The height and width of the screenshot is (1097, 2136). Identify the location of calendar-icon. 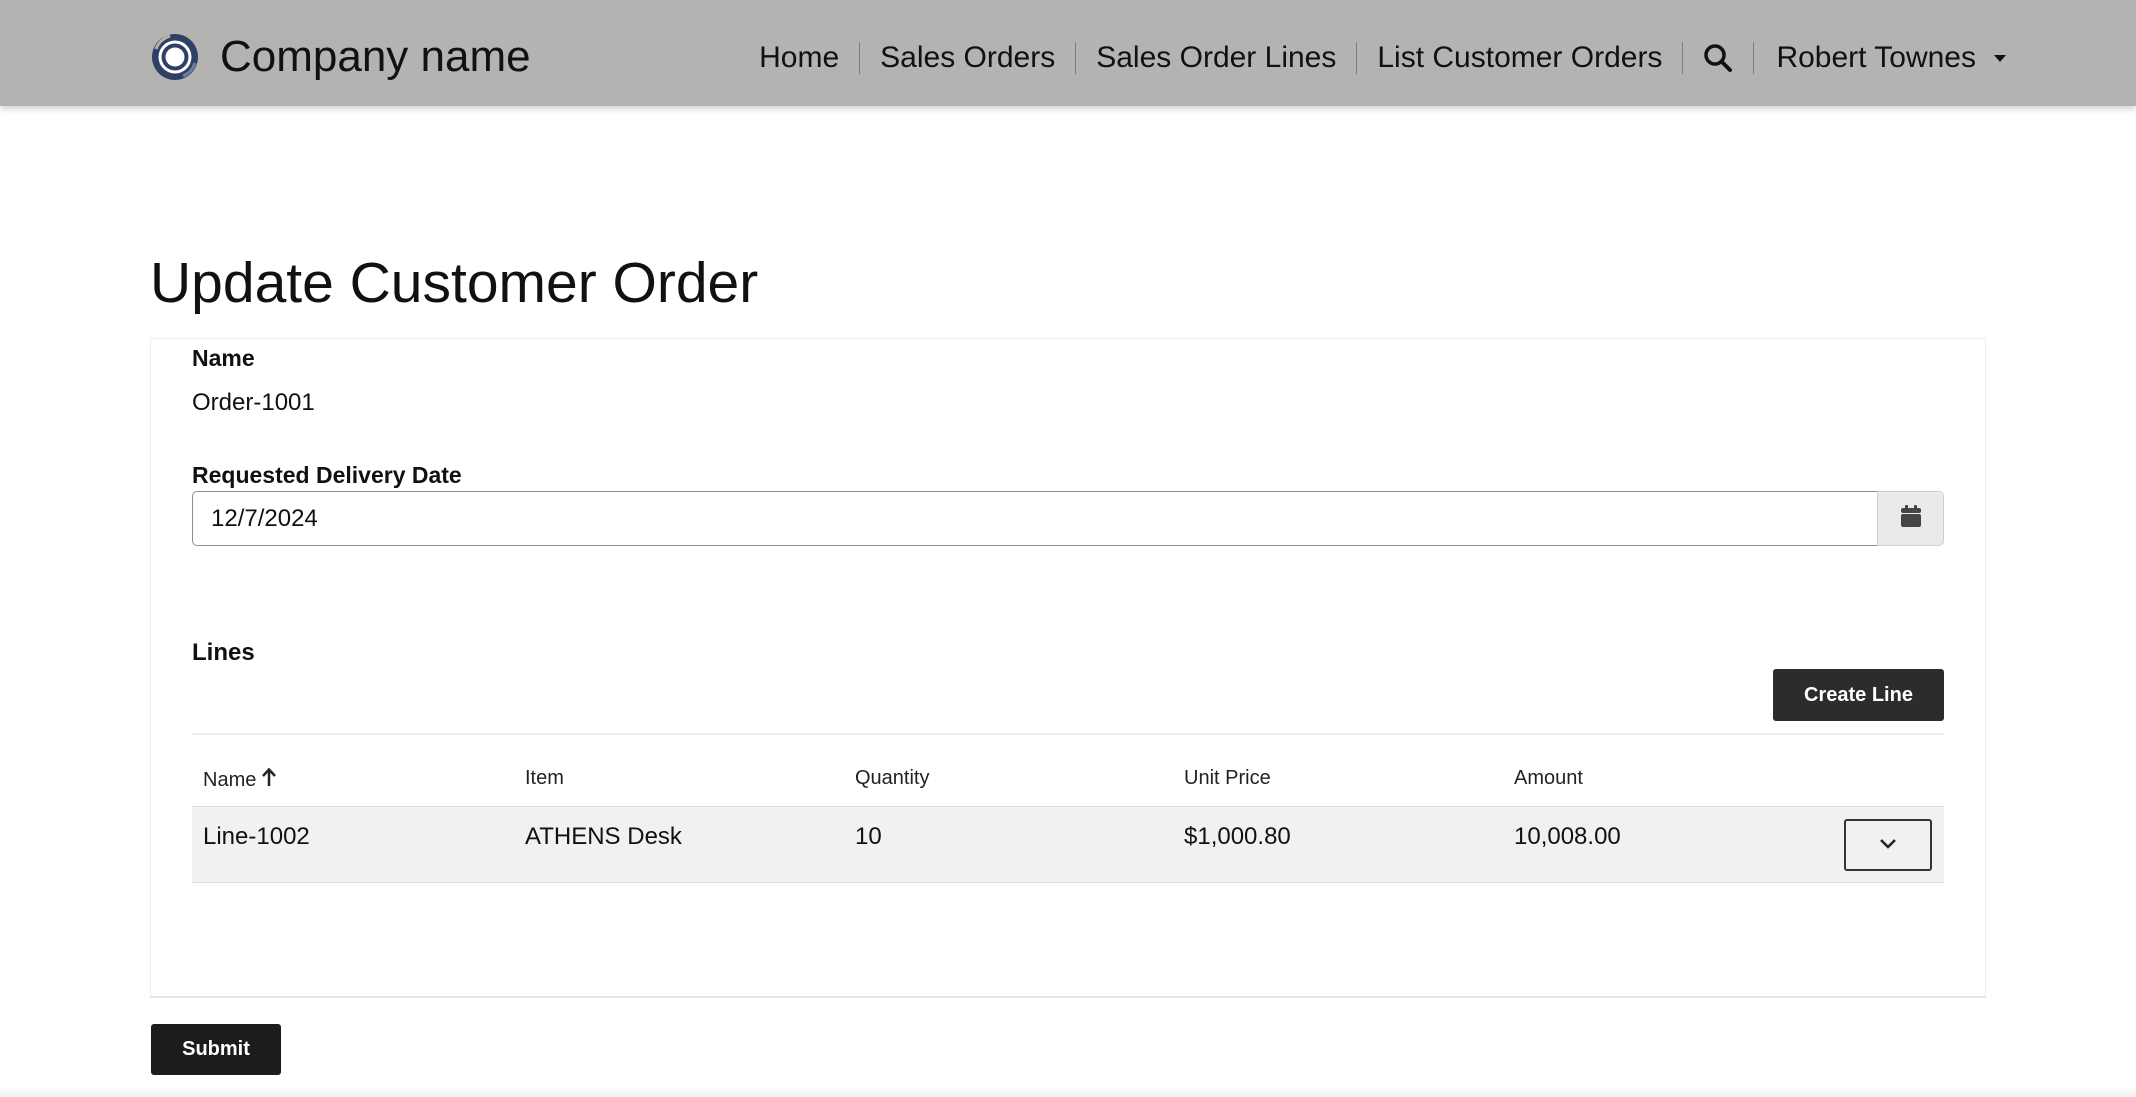
(1910, 518).